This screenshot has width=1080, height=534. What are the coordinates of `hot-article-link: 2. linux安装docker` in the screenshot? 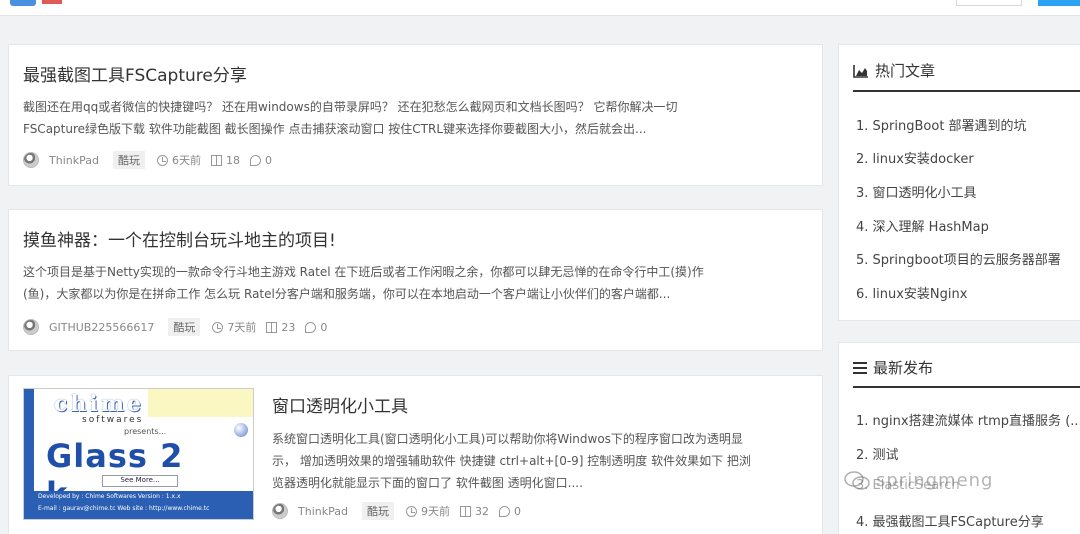 It's located at (915, 157).